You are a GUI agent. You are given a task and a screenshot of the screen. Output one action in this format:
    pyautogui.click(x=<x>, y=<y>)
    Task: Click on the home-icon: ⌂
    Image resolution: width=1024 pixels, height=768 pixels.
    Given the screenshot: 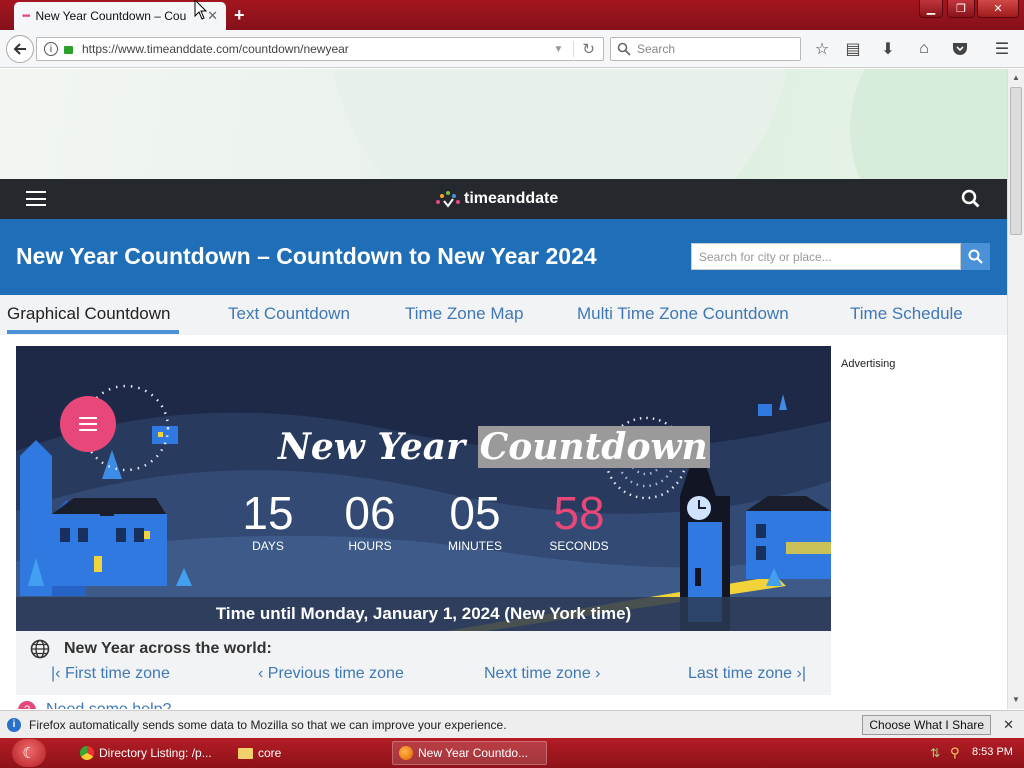 What is the action you would take?
    pyautogui.click(x=924, y=49)
    